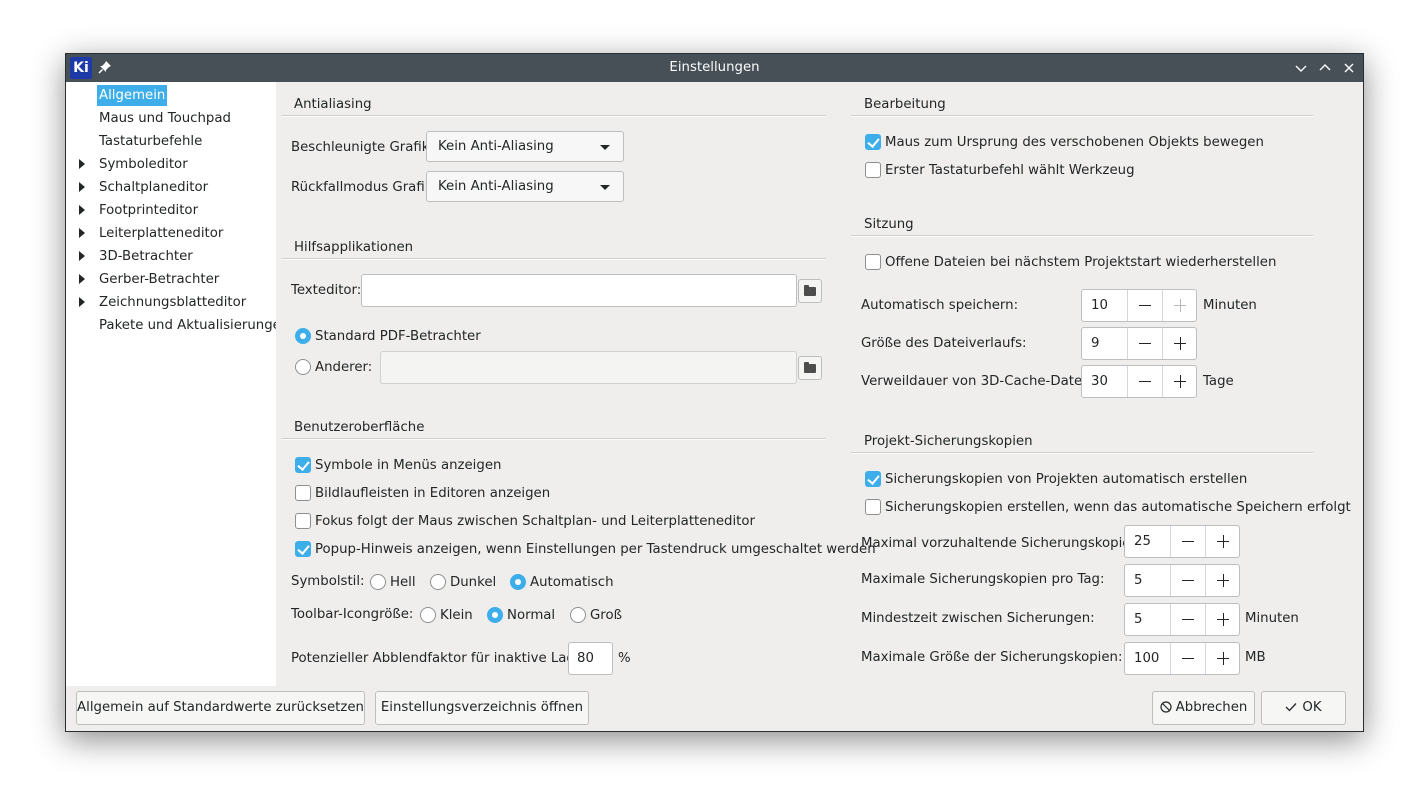 This screenshot has width=1427, height=807. Describe the element at coordinates (343, 367) in the screenshot. I see `pdf-other-label: Anderer:` at that location.